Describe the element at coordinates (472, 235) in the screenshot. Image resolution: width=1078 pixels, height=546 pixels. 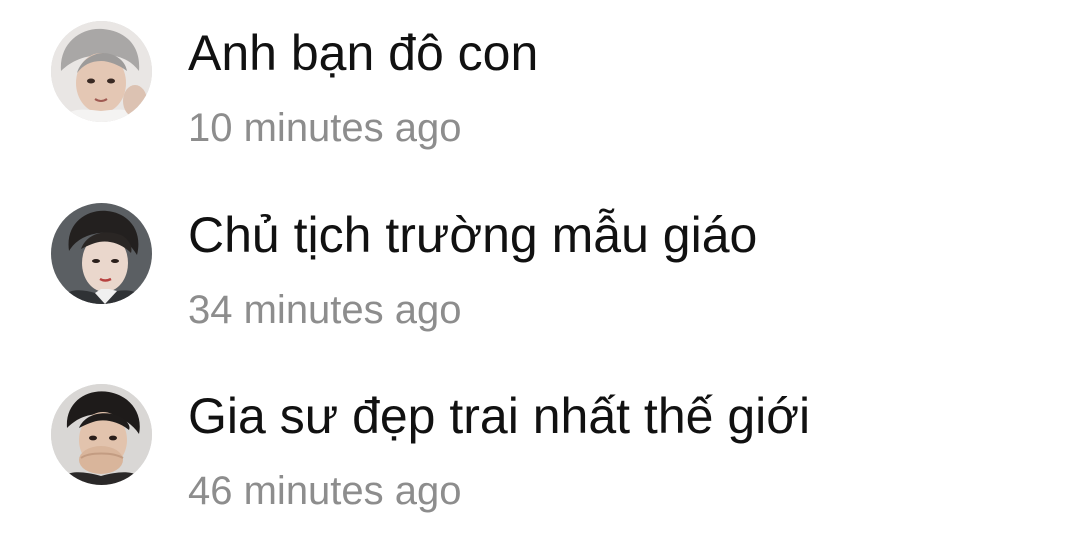
I see `comment-author-name: Chủ tịch trường mẫu giáo` at that location.